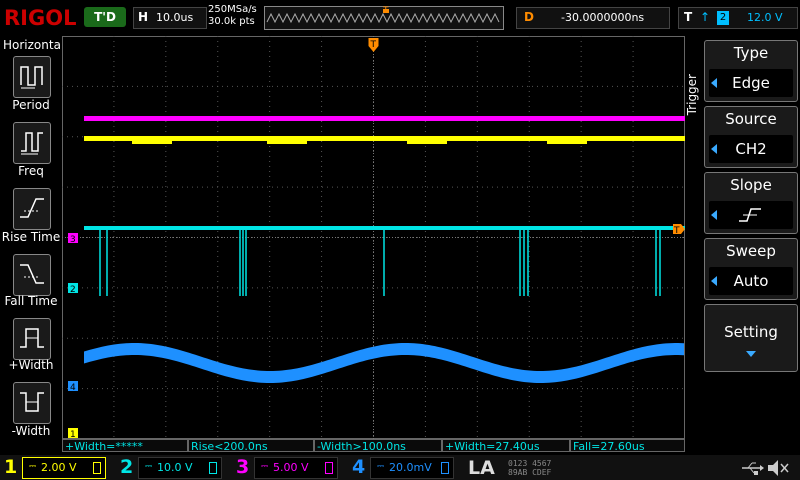  What do you see at coordinates (593, 18) in the screenshot?
I see `delay-box: D -30.0000000ns` at bounding box center [593, 18].